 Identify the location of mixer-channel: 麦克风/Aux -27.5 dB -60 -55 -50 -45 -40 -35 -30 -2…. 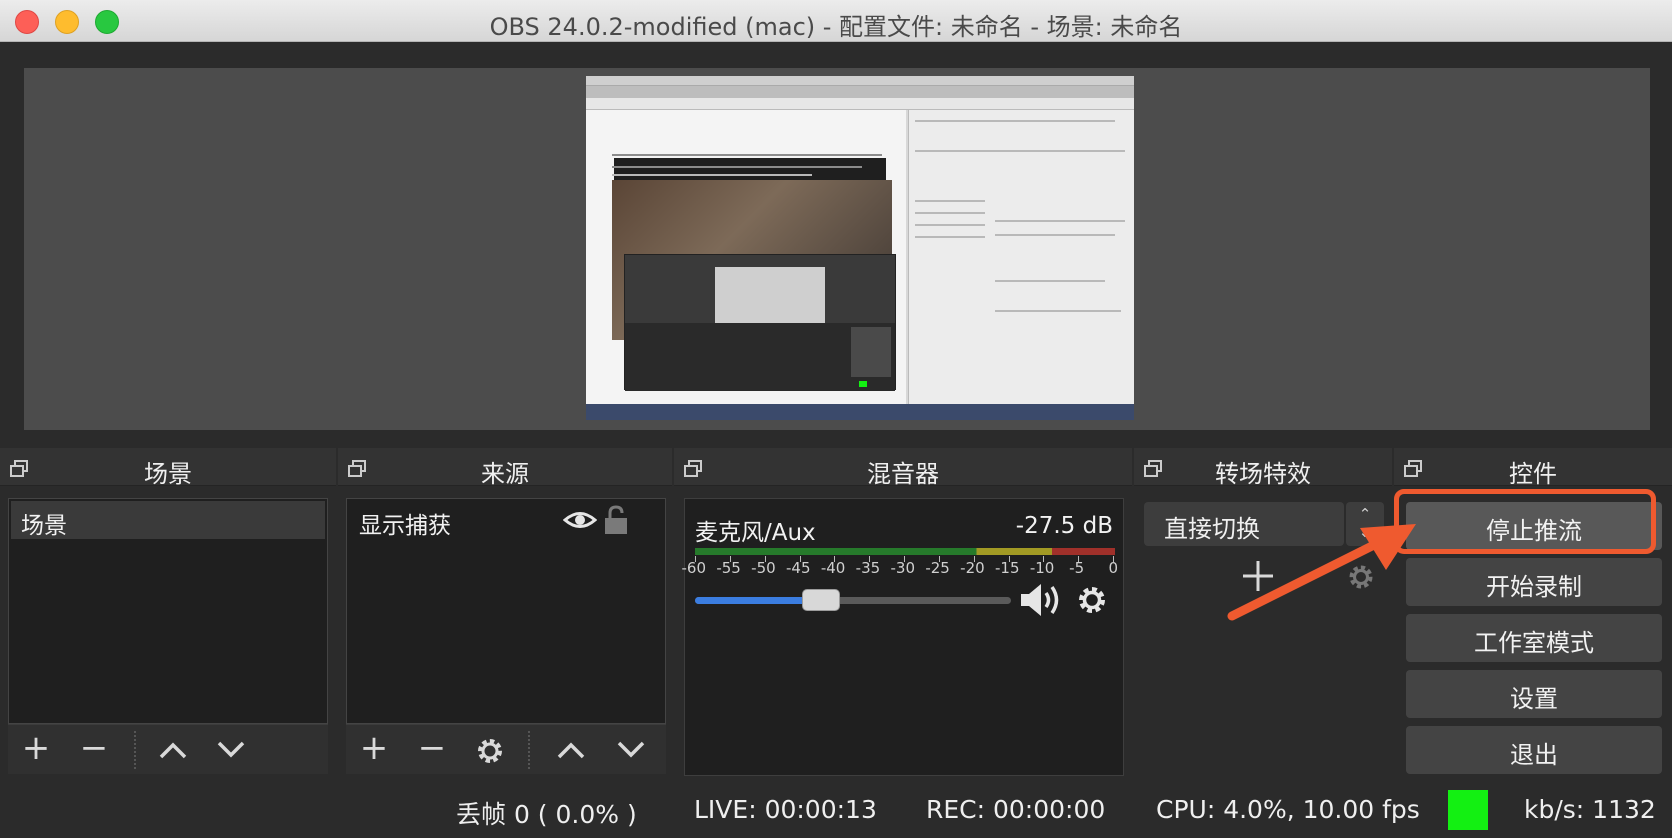
(903, 637).